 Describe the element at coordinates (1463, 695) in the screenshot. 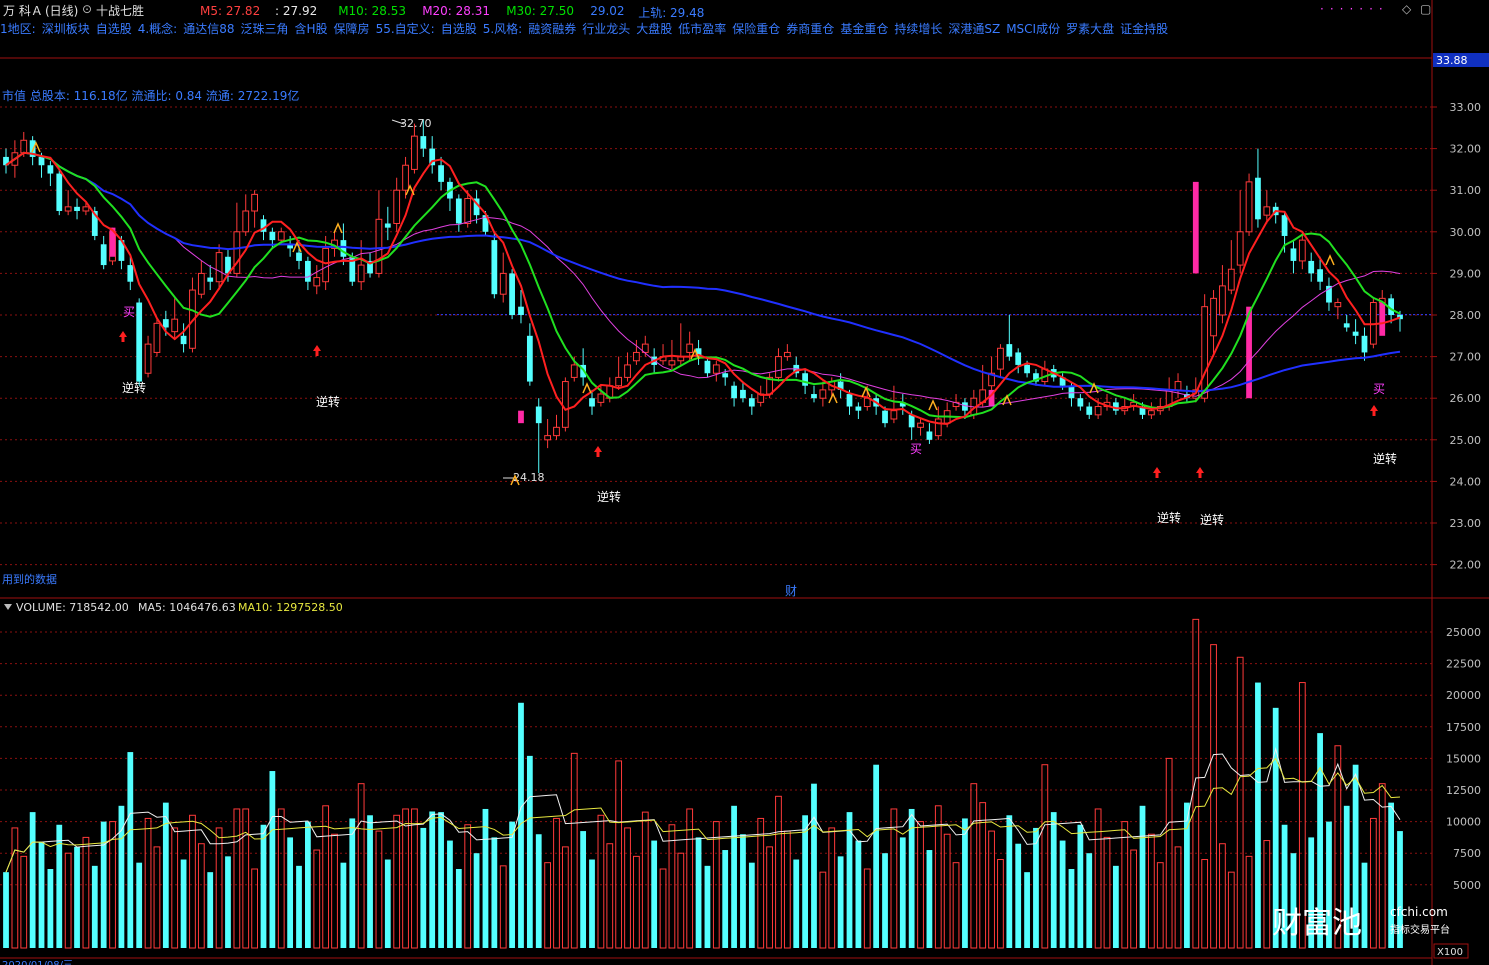

I see `volume-tick-label: 20000` at that location.